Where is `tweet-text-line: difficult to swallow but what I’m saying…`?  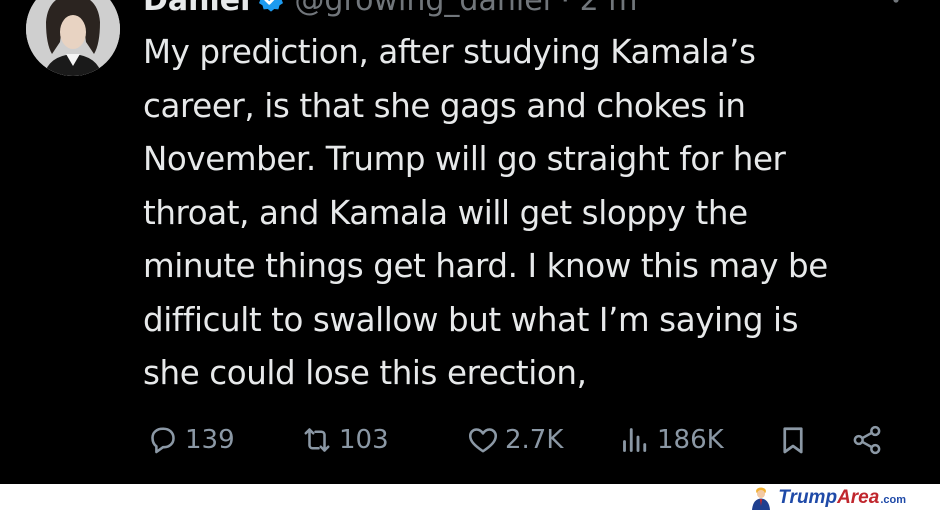 tweet-text-line: difficult to swallow but what I’m saying… is located at coordinates (471, 319).